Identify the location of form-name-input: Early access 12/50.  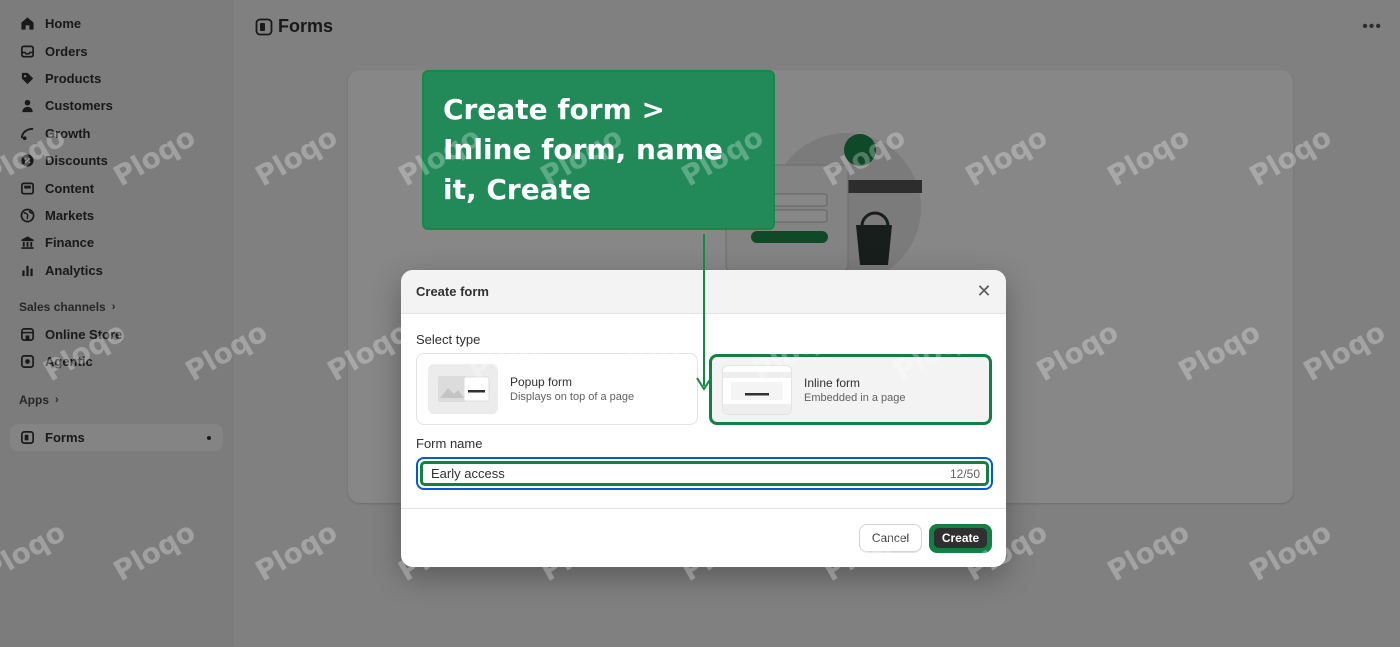
(704, 473).